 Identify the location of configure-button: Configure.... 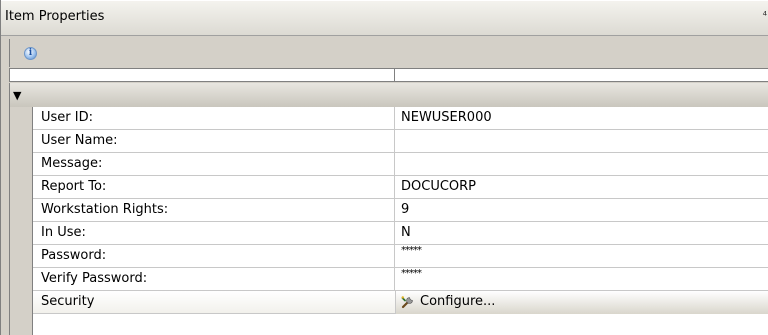
(581, 302).